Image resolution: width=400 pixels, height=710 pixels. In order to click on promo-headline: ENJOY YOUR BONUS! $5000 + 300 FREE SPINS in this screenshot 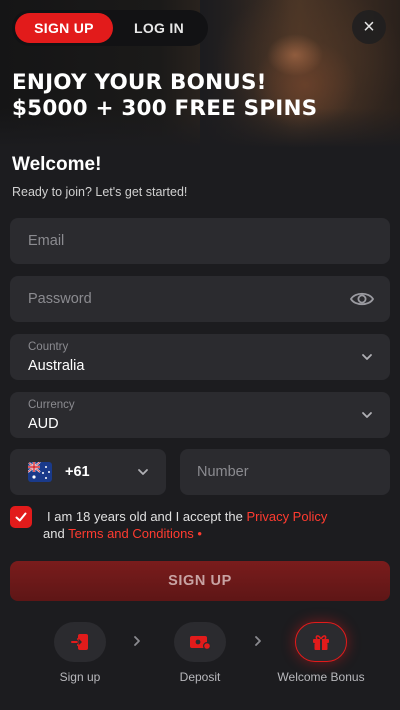, I will do `click(202, 96)`.